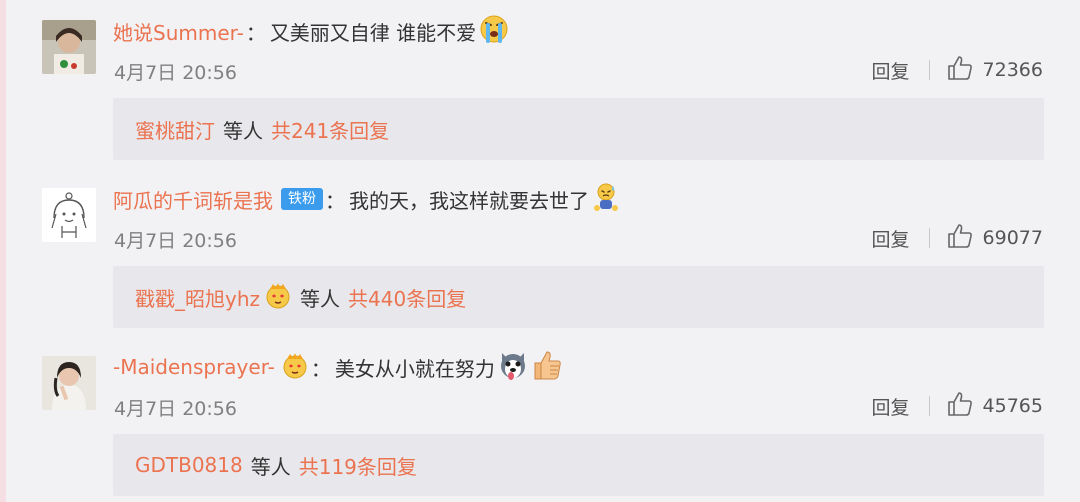  What do you see at coordinates (414, 368) in the screenshot?
I see `comment-text: 美女从小就在努力` at bounding box center [414, 368].